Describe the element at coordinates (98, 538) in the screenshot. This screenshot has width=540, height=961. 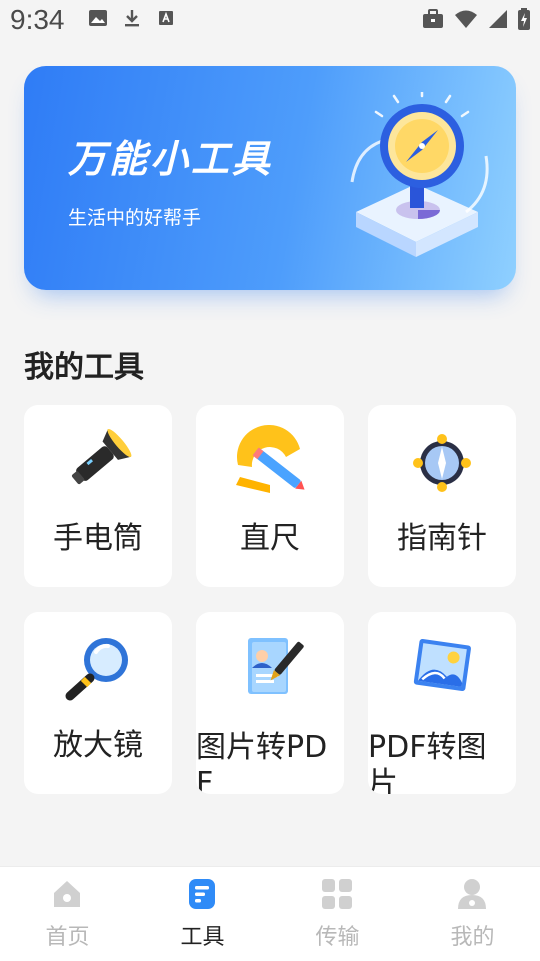
I see `tool-label: 手电筒` at that location.